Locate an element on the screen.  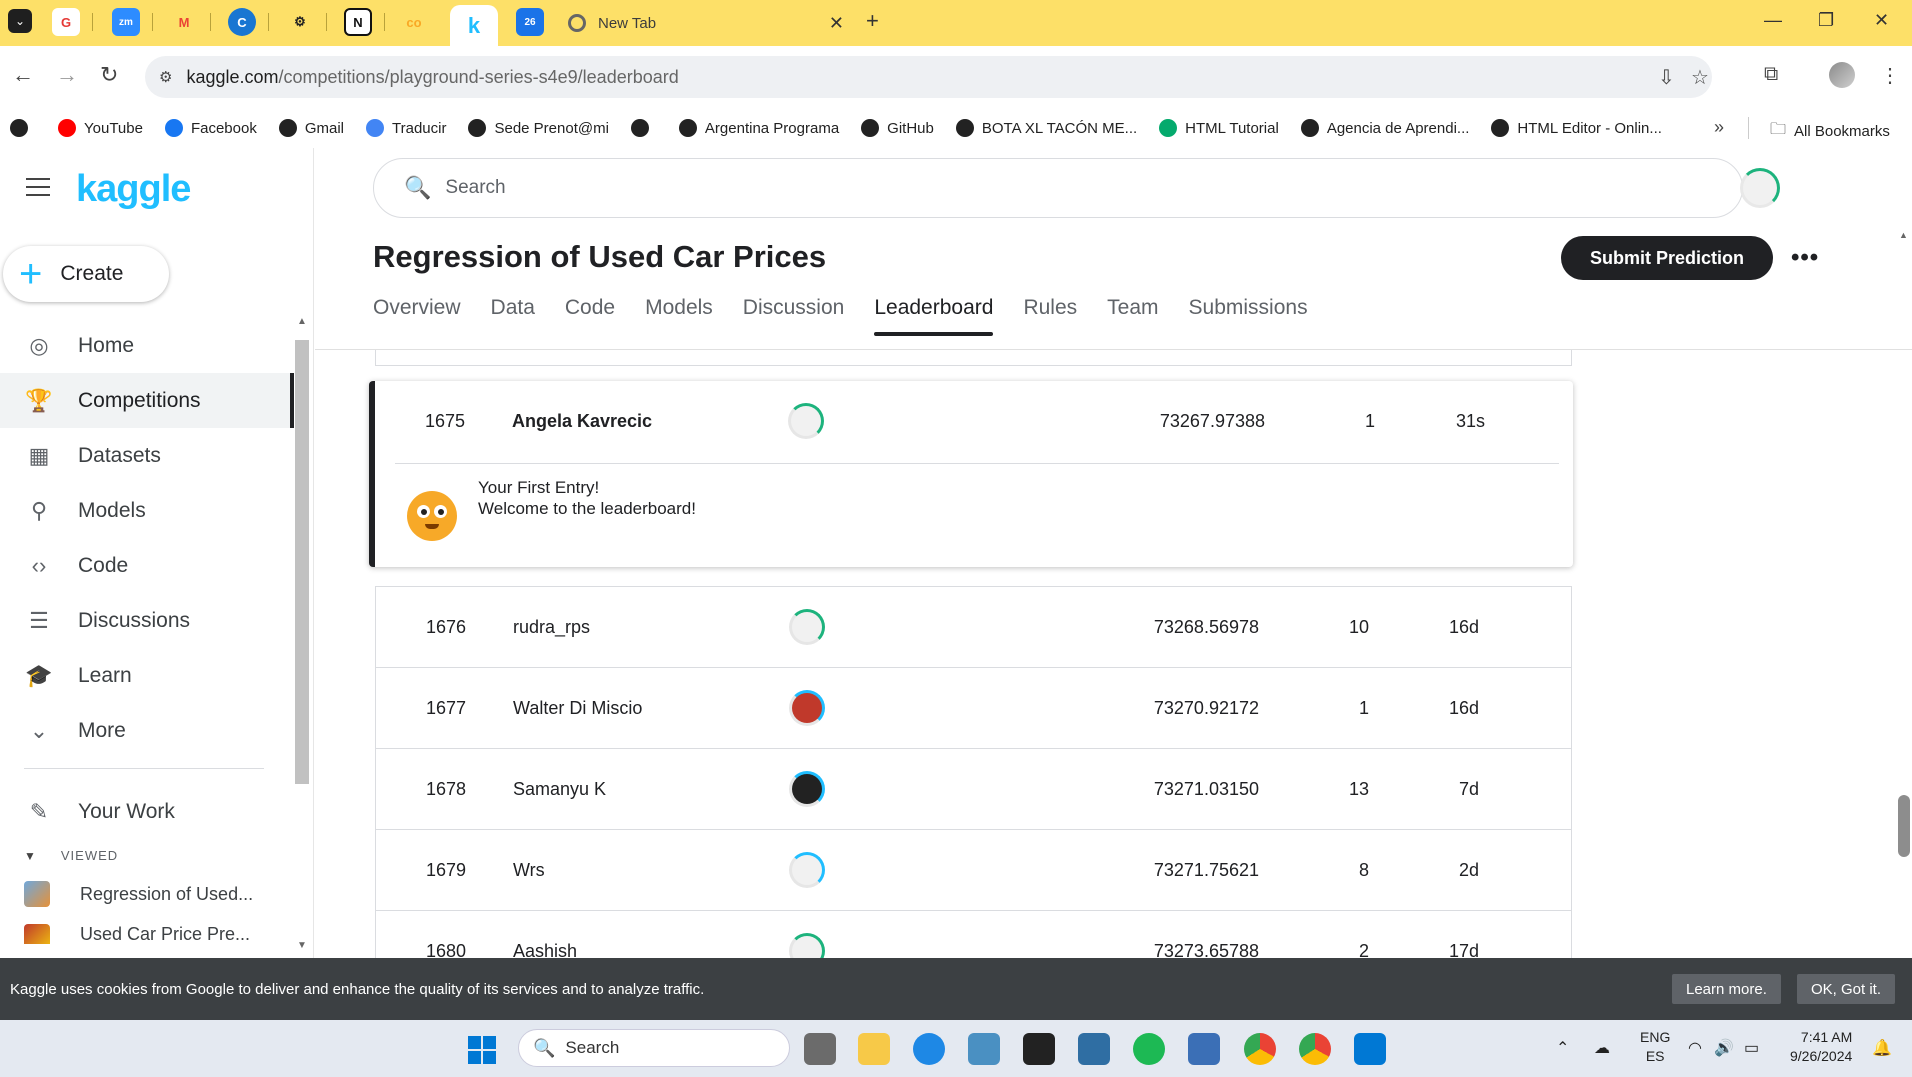
bookmark-item: Facebook is located at coordinates (210, 128).